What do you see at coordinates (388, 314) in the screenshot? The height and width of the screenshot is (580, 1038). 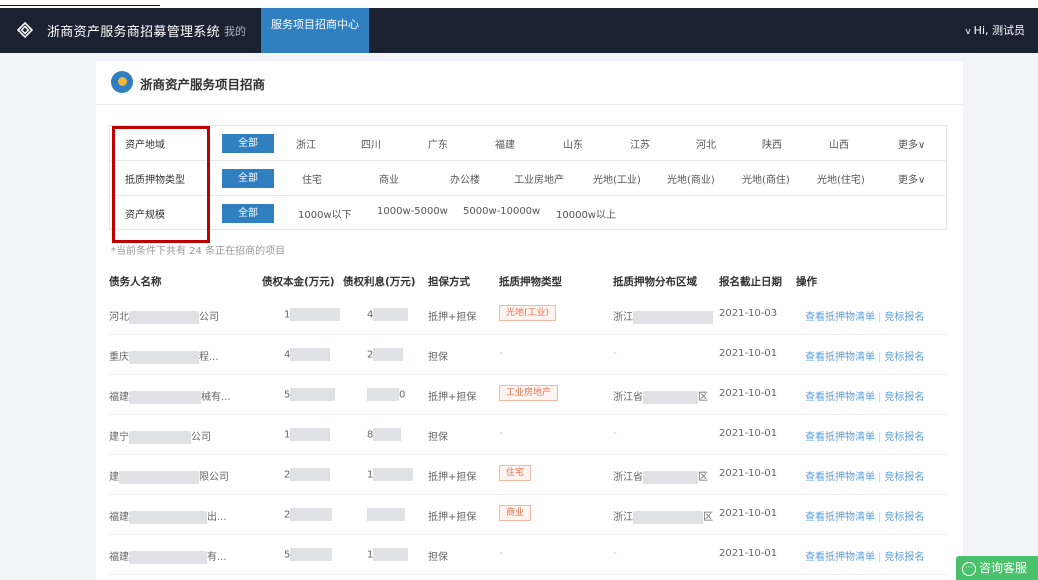 I see `interest: 4` at bounding box center [388, 314].